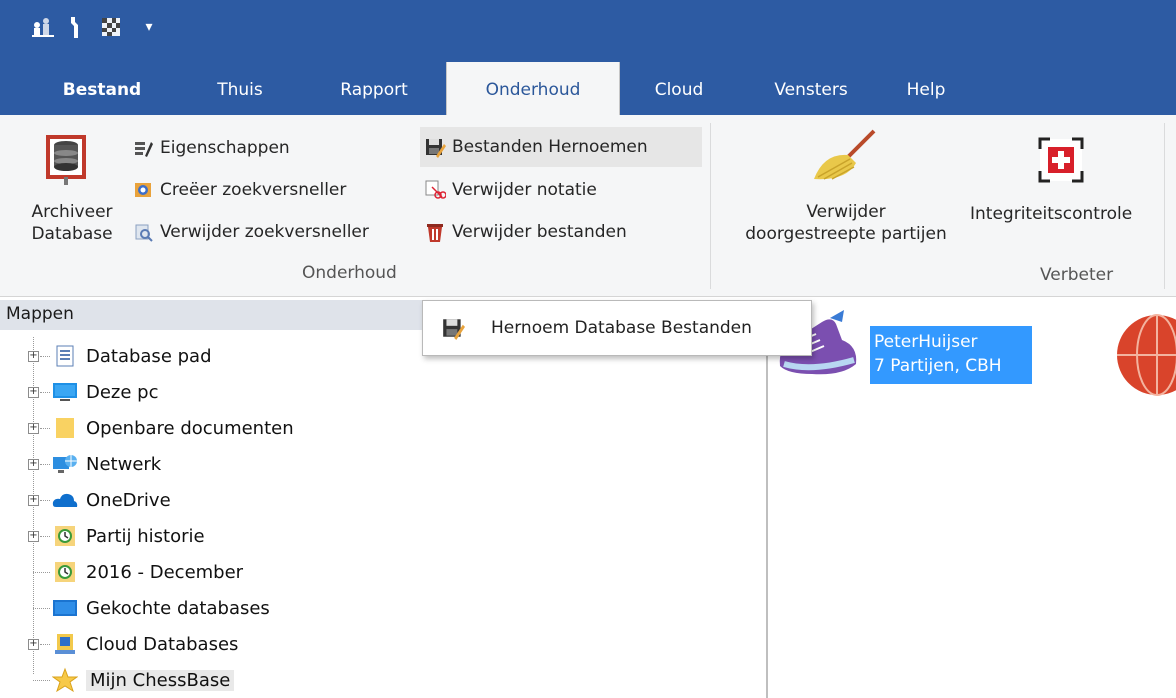  What do you see at coordinates (65, 392) in the screenshot?
I see `computer-icon` at bounding box center [65, 392].